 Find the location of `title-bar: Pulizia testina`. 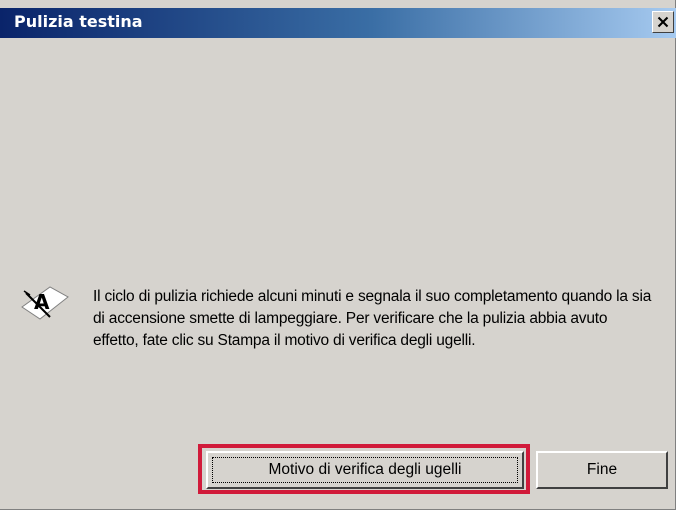

title-bar: Pulizia testina is located at coordinates (338, 23).